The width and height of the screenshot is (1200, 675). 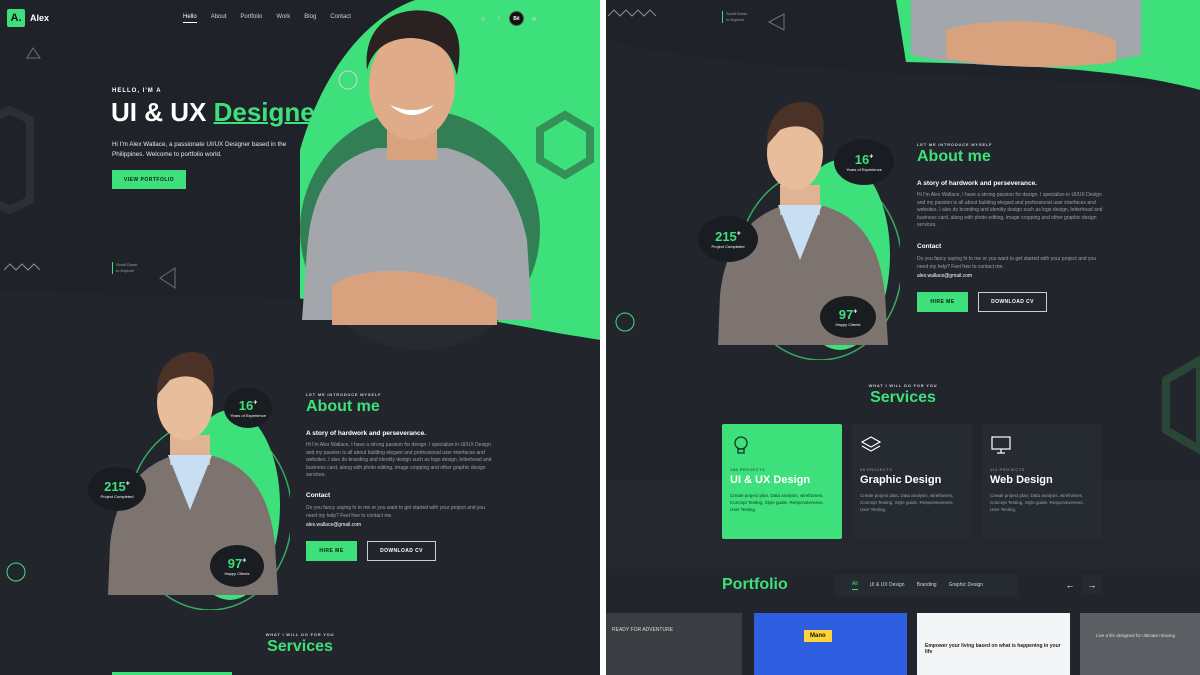 I want to click on stat-years-right-suffix: +, so click(x=871, y=157).